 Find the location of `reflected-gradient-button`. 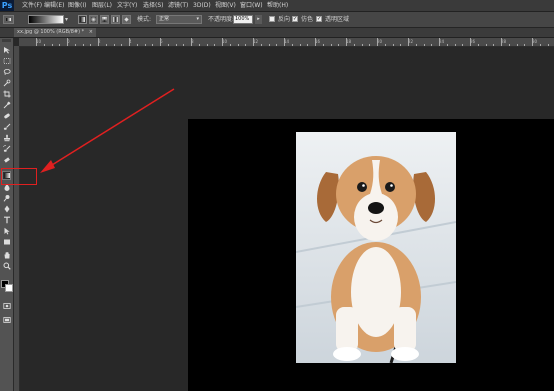

reflected-gradient-button is located at coordinates (115, 19).